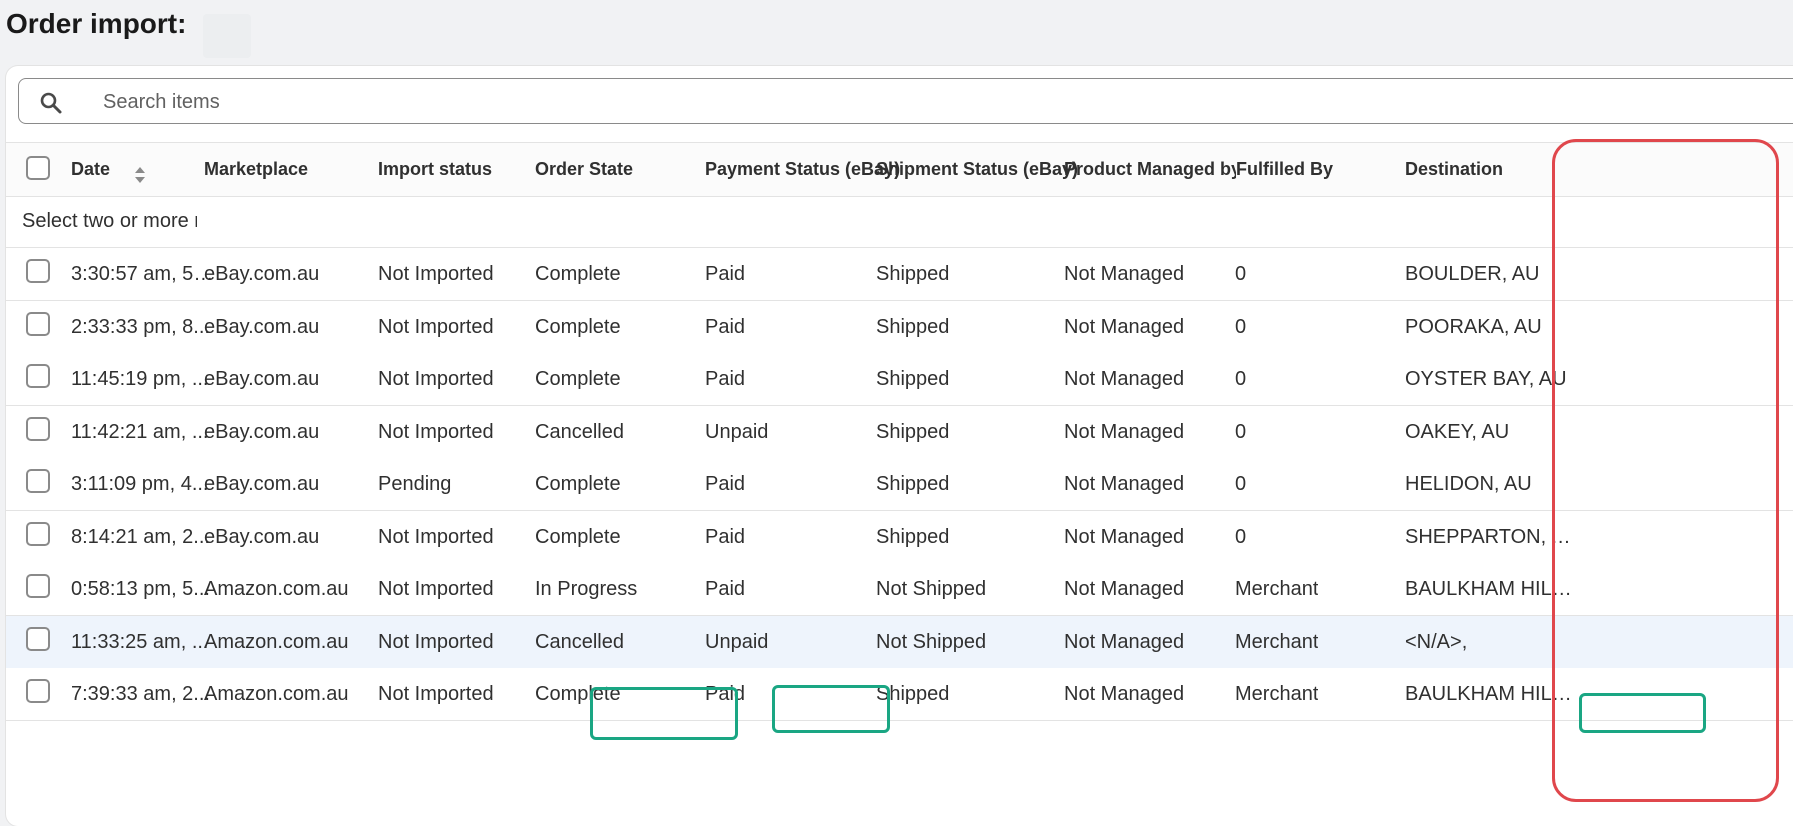  Describe the element at coordinates (140, 175) in the screenshot. I see `sort-icon` at that location.